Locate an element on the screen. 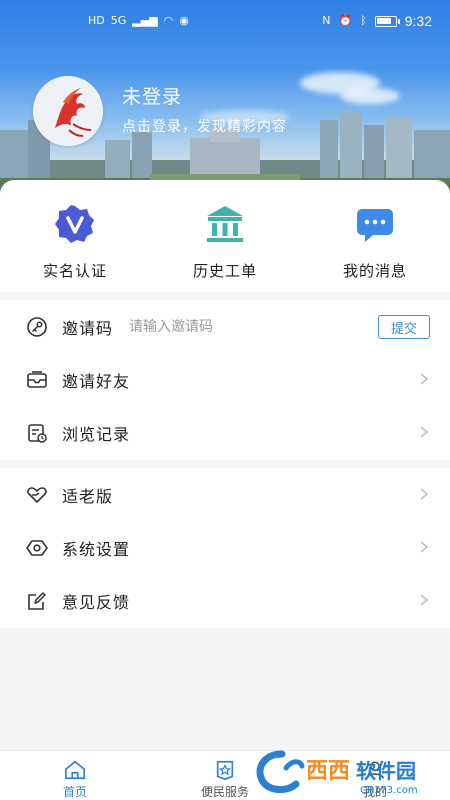 The width and height of the screenshot is (450, 800). nfc-icon: N is located at coordinates (326, 20).